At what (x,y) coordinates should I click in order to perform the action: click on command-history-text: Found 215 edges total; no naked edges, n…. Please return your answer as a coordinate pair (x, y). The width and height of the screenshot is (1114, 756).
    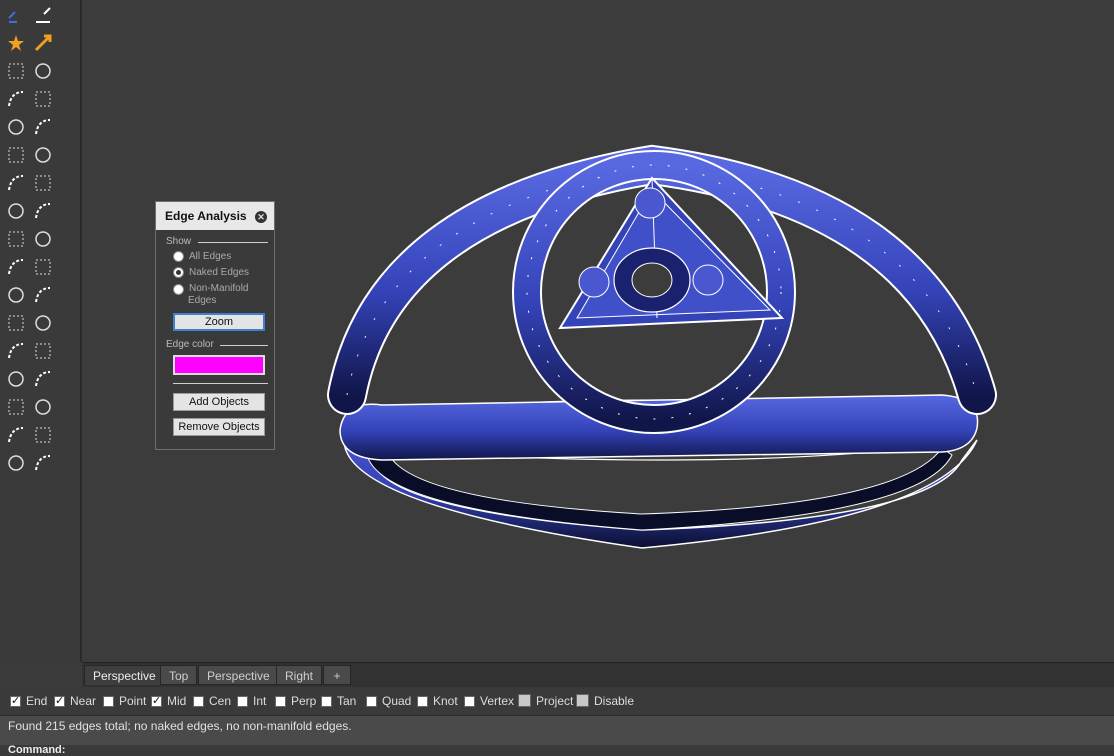
    Looking at the image, I should click on (180, 726).